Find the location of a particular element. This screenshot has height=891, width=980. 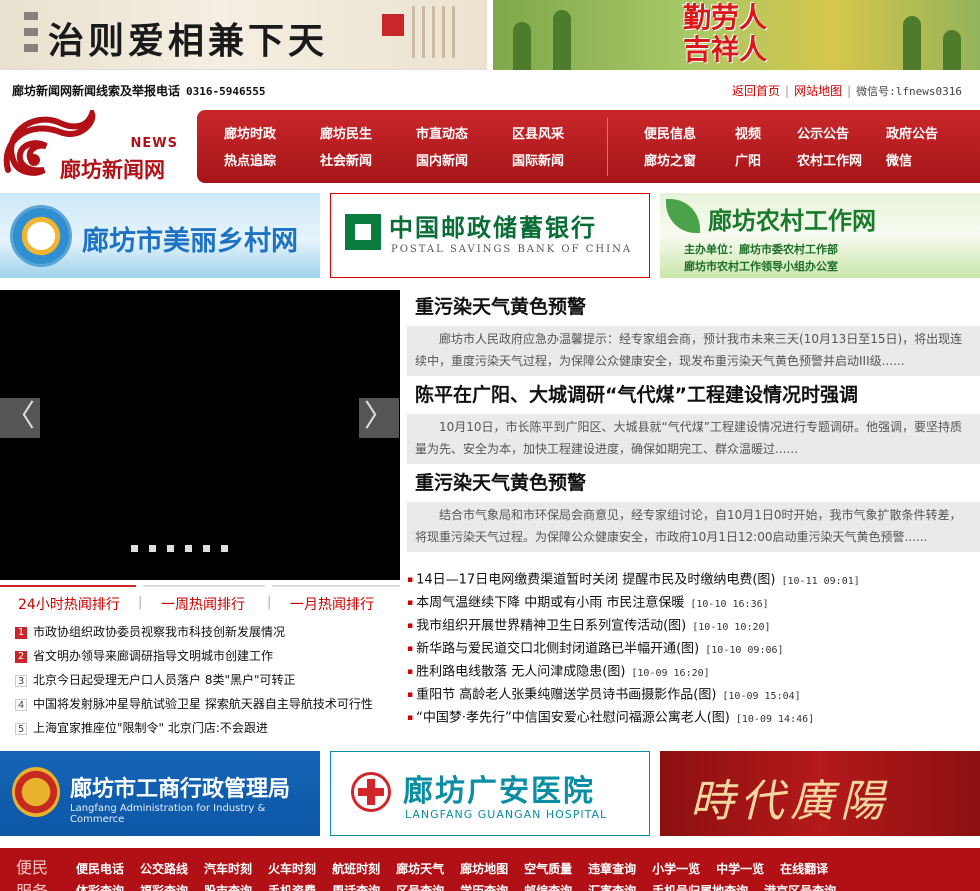

news-date: [10-09 16:20] is located at coordinates (670, 673).